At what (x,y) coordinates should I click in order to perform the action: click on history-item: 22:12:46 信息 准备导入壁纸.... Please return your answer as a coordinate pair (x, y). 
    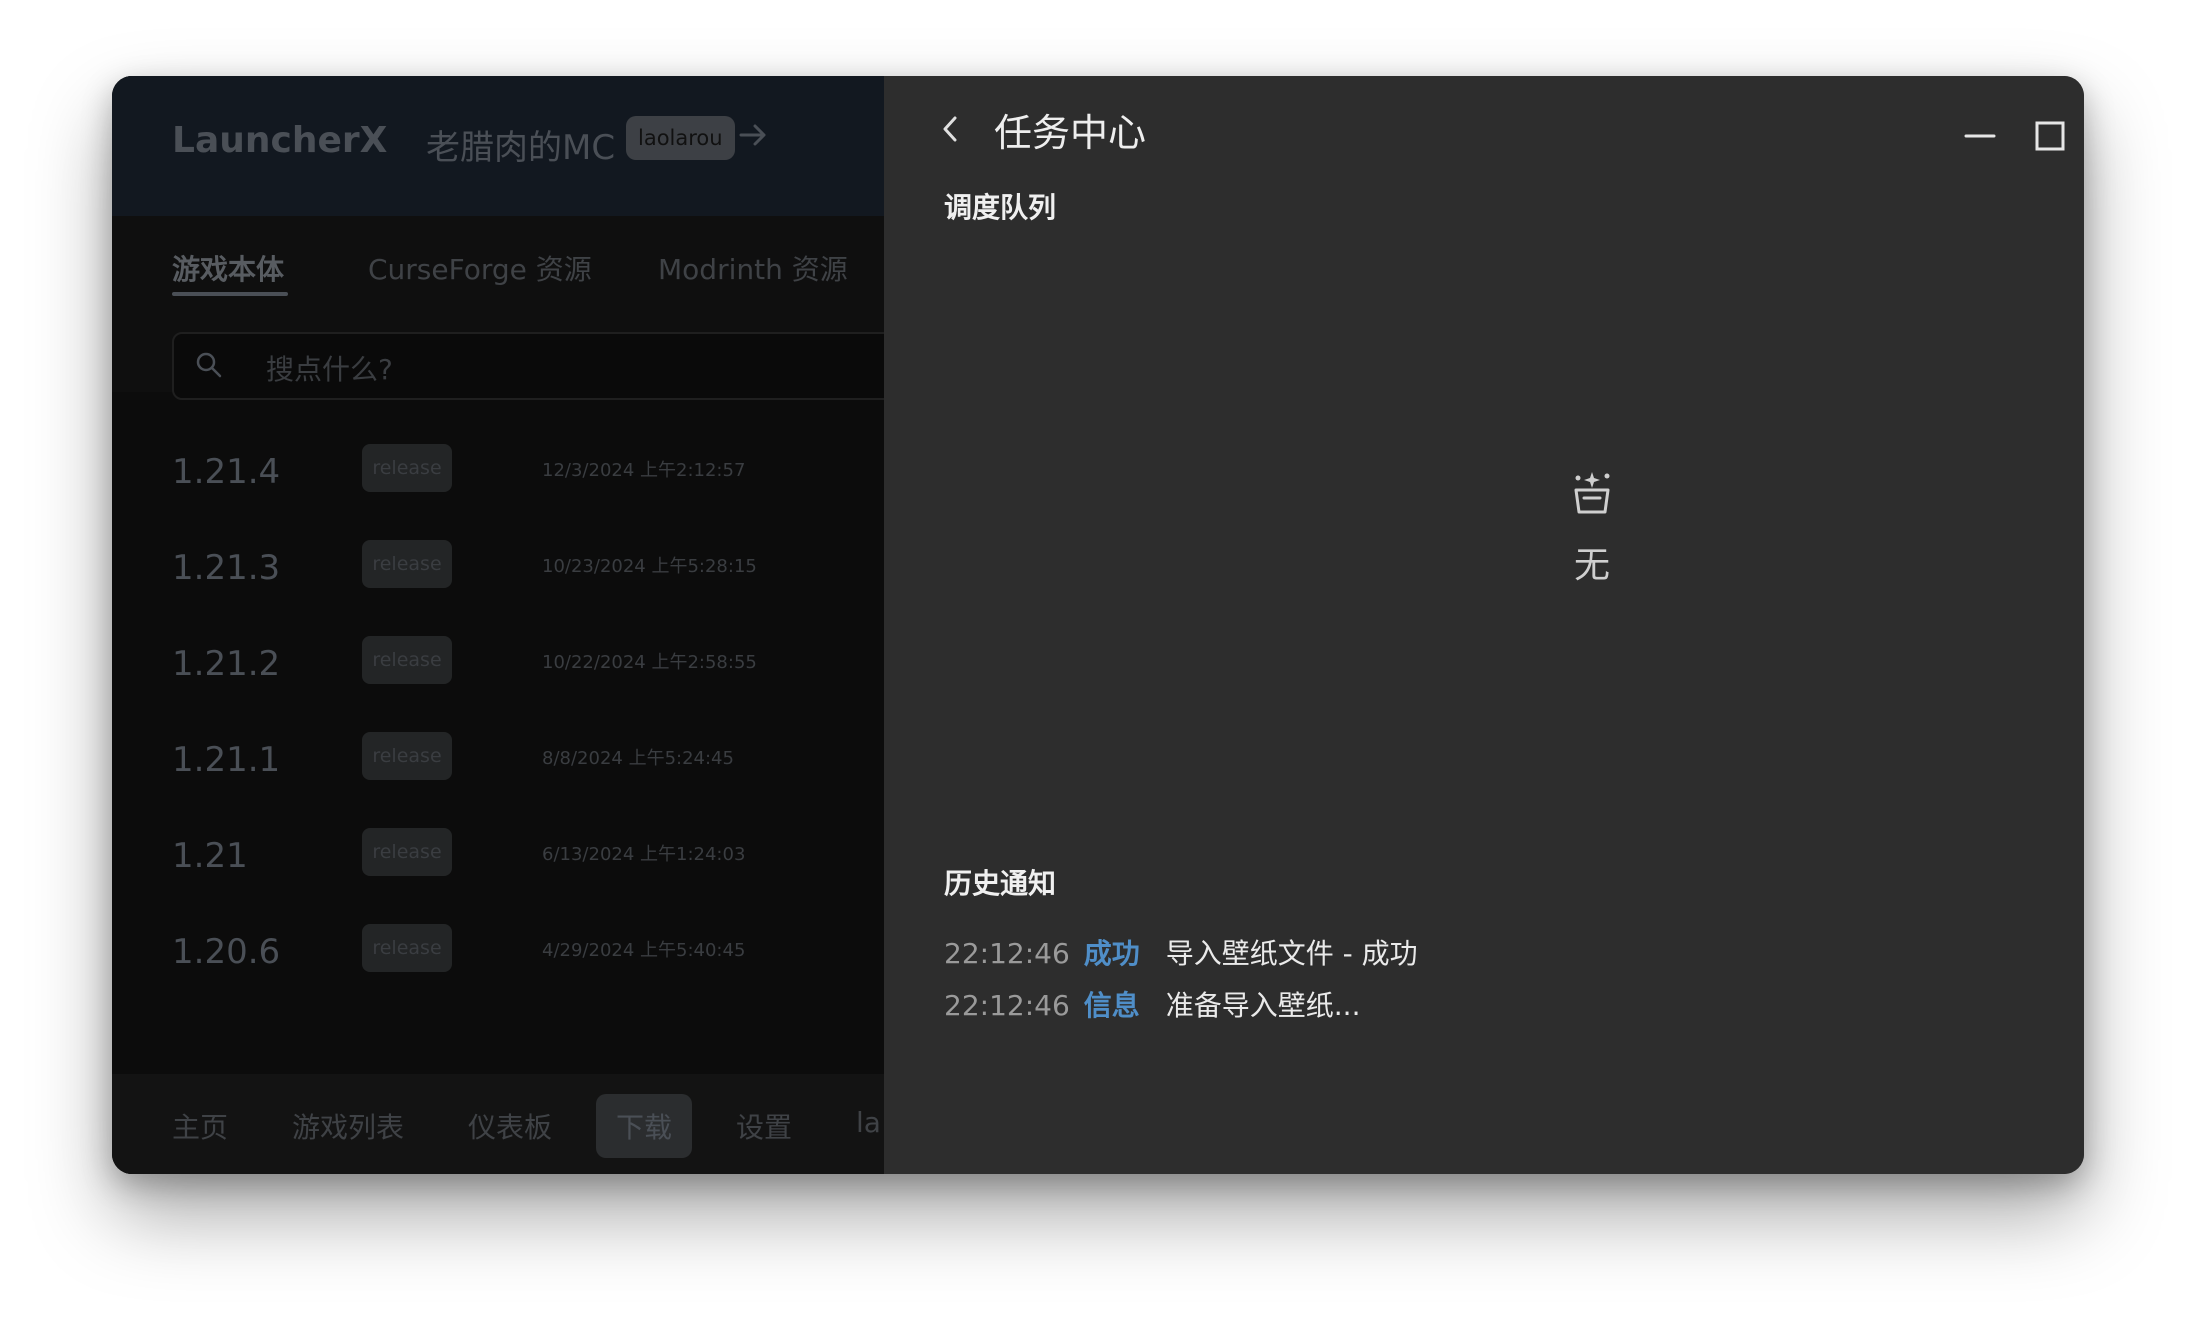
    Looking at the image, I should click on (1152, 1006).